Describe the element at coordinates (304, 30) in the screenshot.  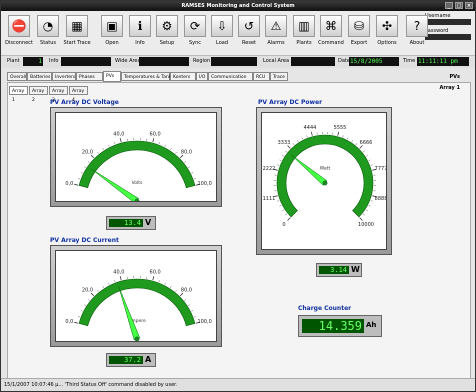
I see `plants-button: ▥ Plants` at that location.